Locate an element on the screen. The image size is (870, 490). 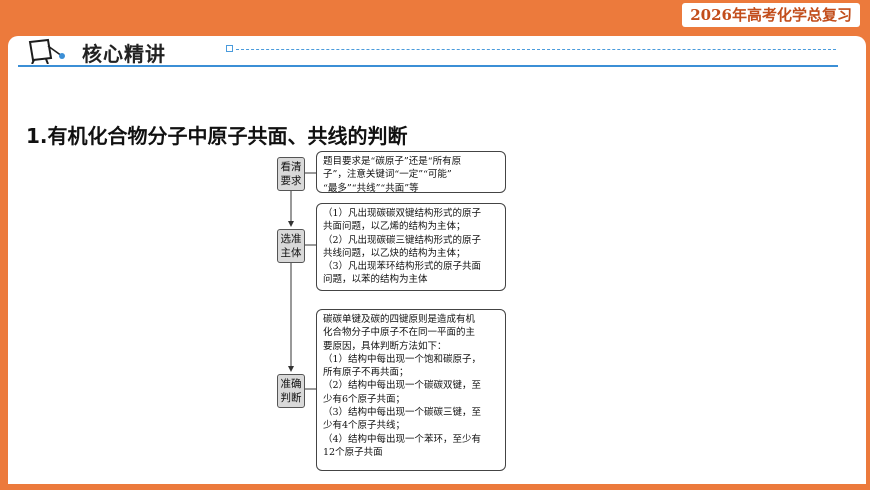
step-3-line: （1）结构中每出现一个饱和碳原子， is located at coordinates (402, 359).